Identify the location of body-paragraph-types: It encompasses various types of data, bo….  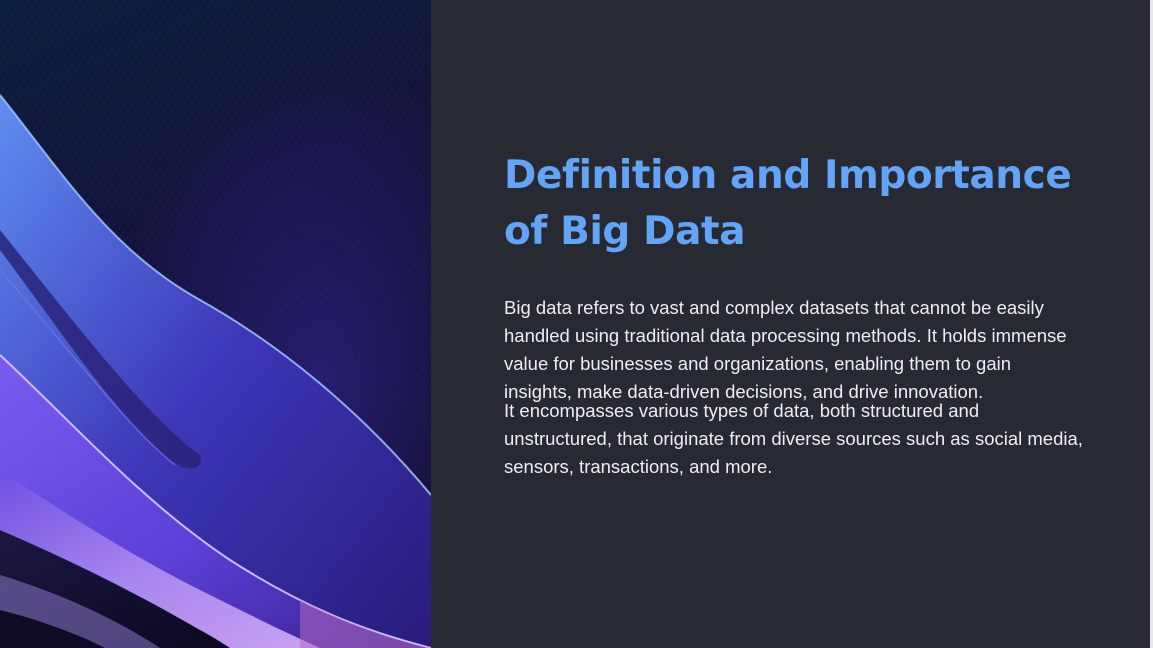
(793, 438).